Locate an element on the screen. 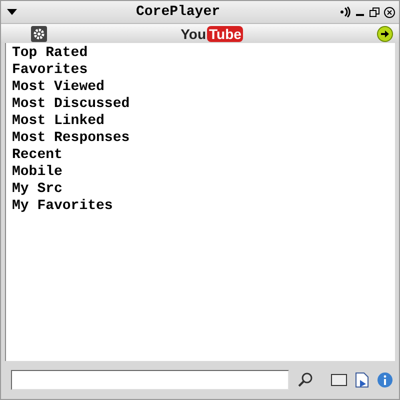 The image size is (400, 400). menu-item: My Src is located at coordinates (200, 189).